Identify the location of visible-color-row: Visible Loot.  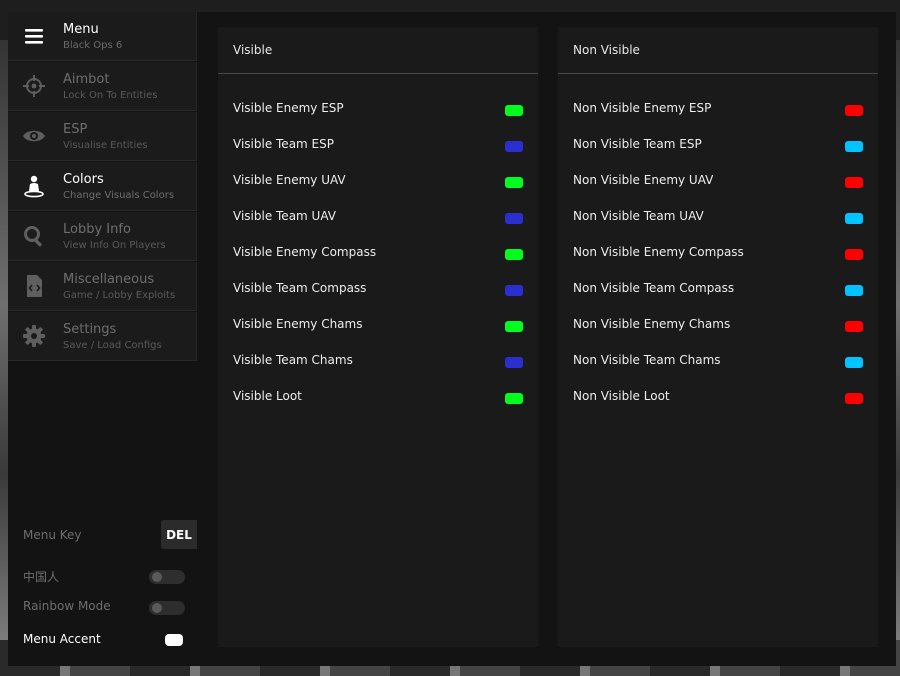
(378, 397).